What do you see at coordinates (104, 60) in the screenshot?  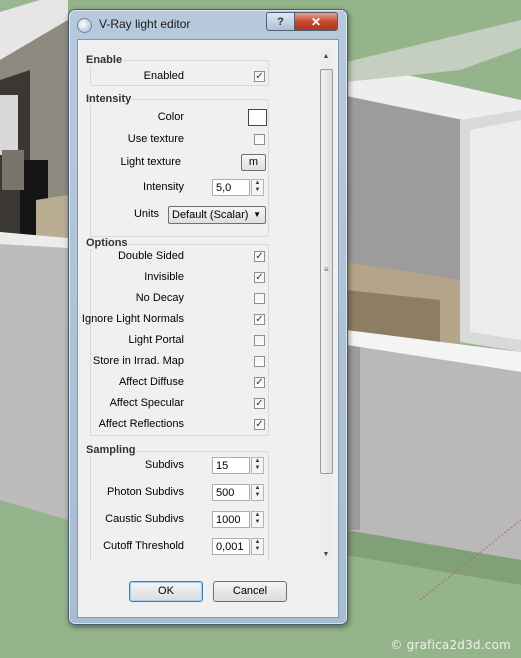 I see `group-enable-title: Enable` at bounding box center [104, 60].